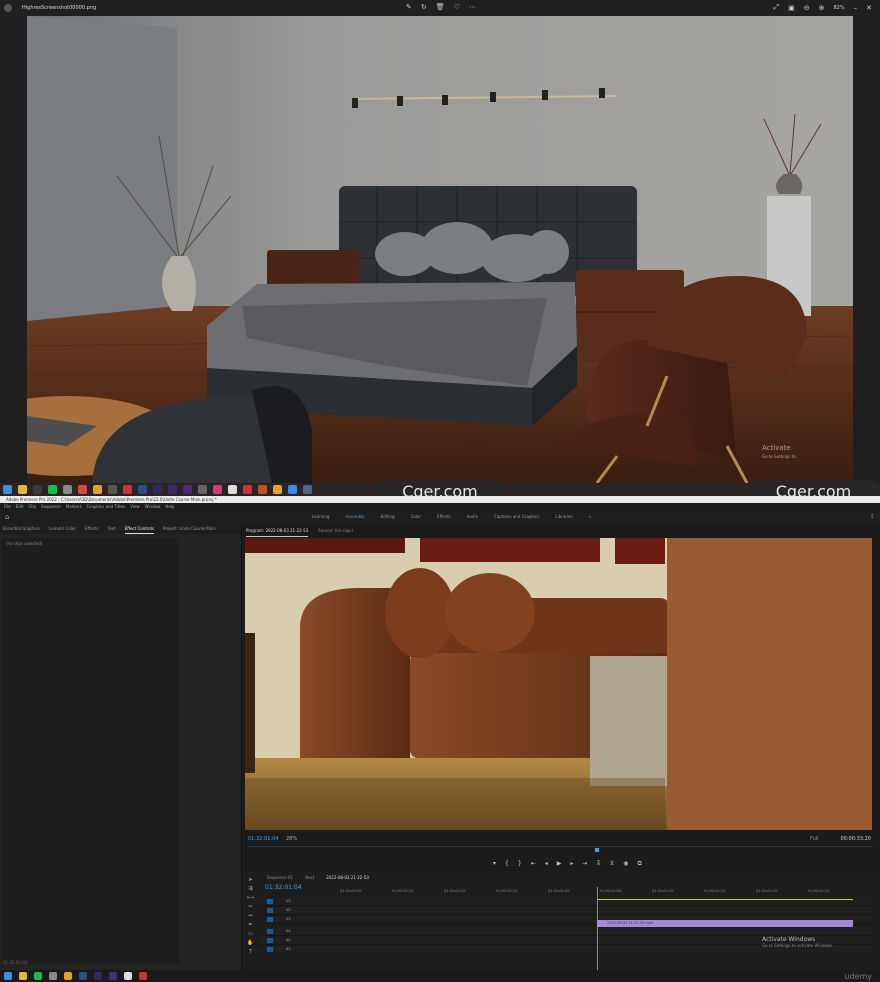 Image resolution: width=880 pixels, height=982 pixels. I want to click on delete-icon: 🗑, so click(440, 7).